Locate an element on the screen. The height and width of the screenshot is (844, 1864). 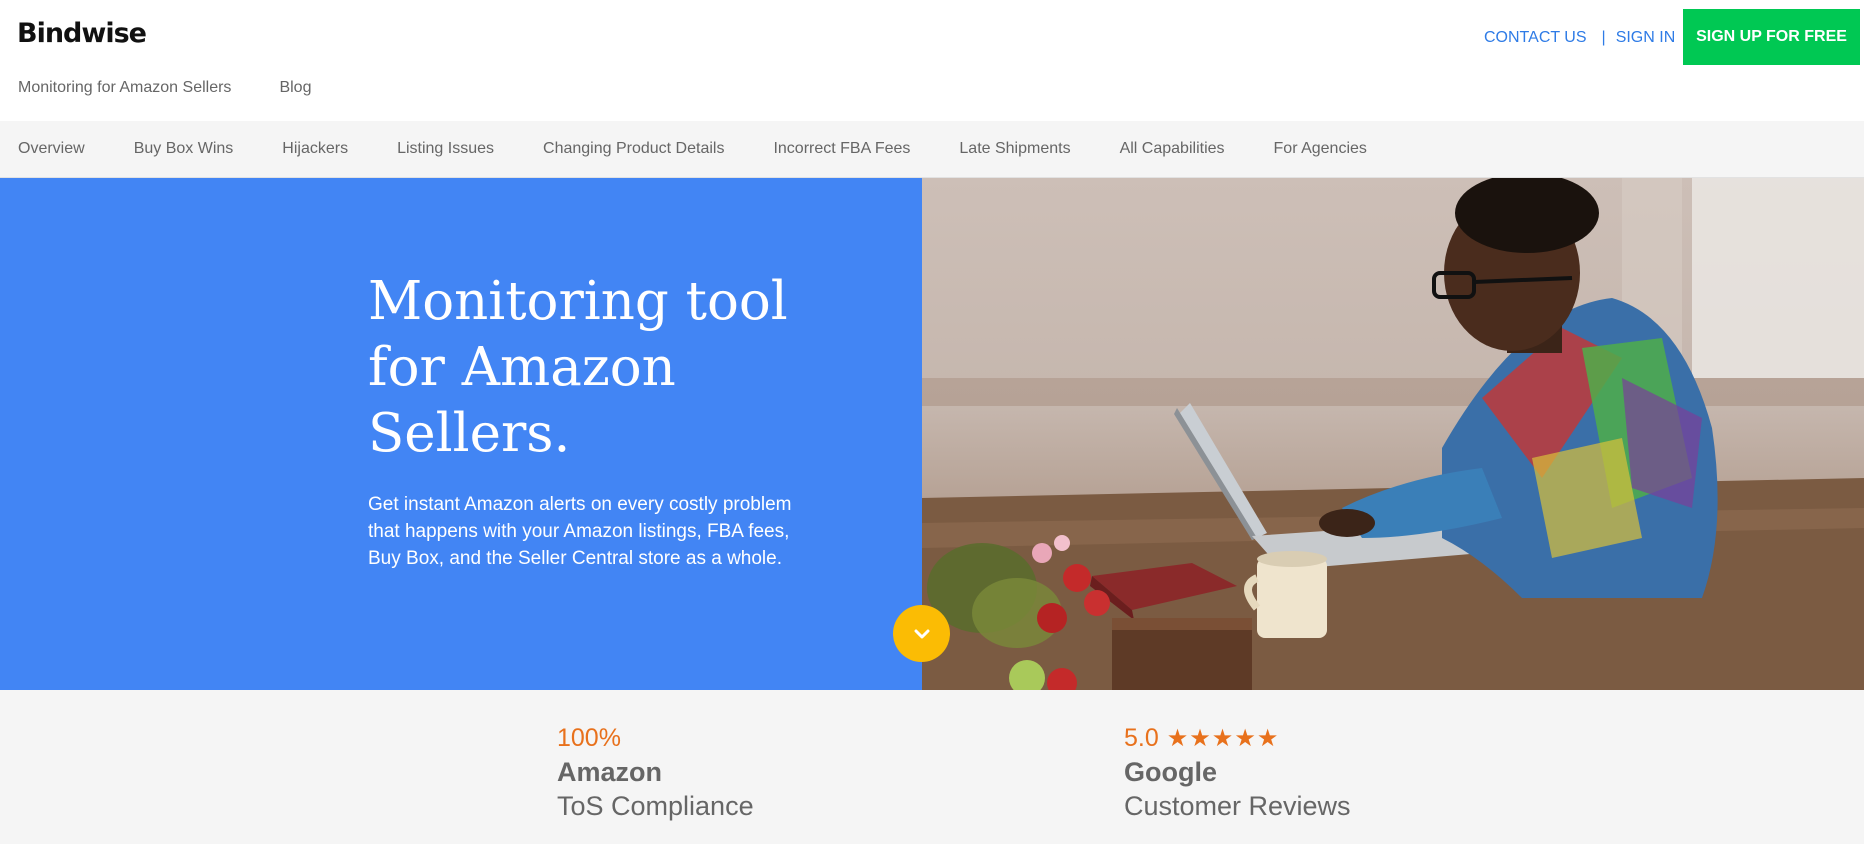
contact-us-link: CONTACT US is located at coordinates (1535, 38).